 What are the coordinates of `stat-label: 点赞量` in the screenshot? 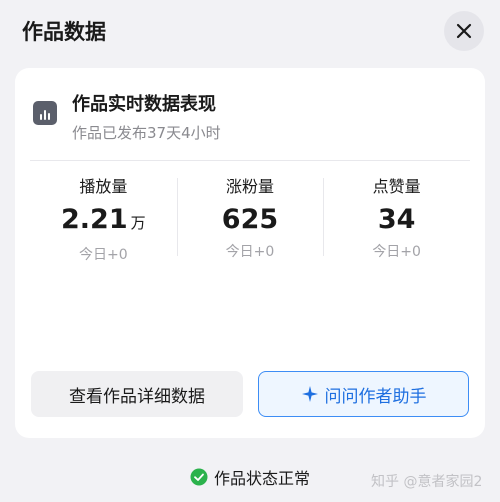 It's located at (396, 186).